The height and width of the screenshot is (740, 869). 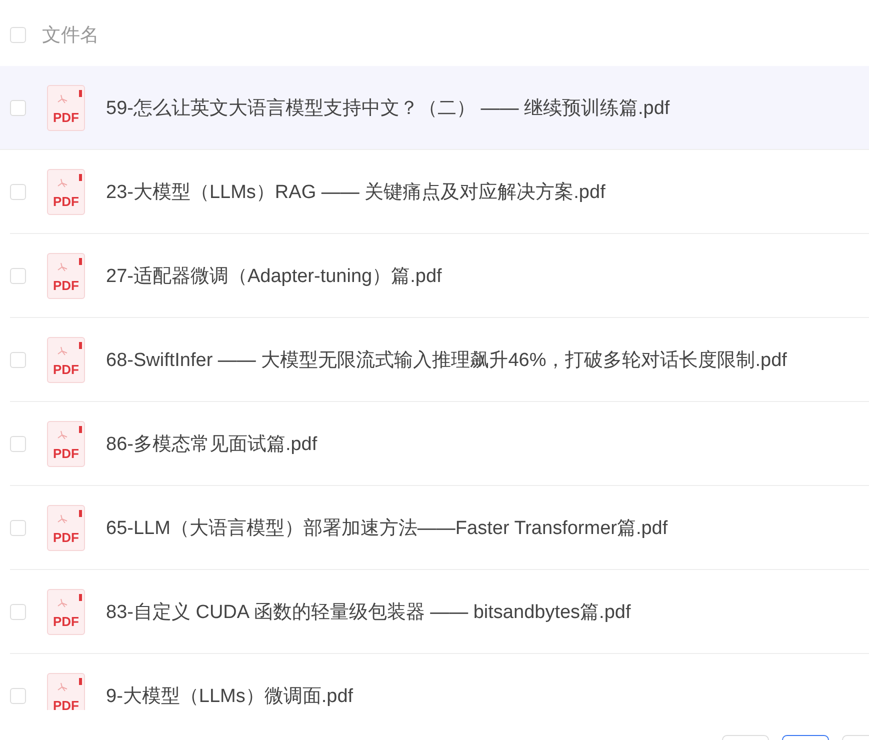 I want to click on select-all-checkbox, so click(x=18, y=35).